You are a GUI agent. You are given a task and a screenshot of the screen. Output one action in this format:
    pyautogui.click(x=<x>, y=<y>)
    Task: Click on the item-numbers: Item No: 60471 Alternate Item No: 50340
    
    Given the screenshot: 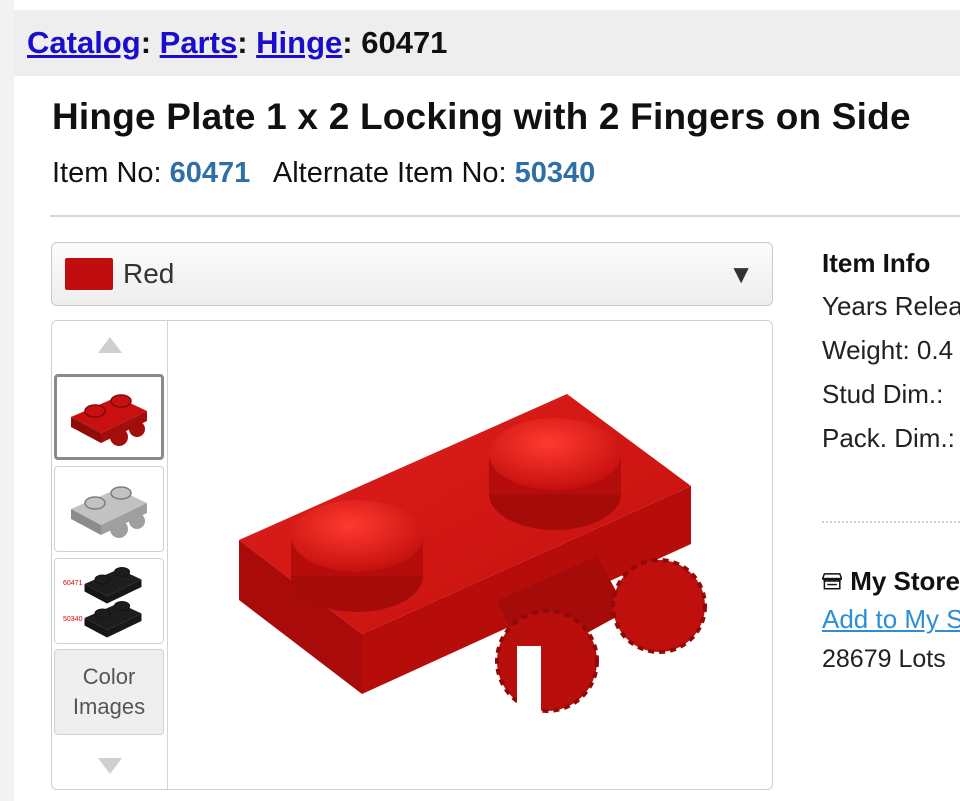 What is the action you would take?
    pyautogui.click(x=323, y=173)
    